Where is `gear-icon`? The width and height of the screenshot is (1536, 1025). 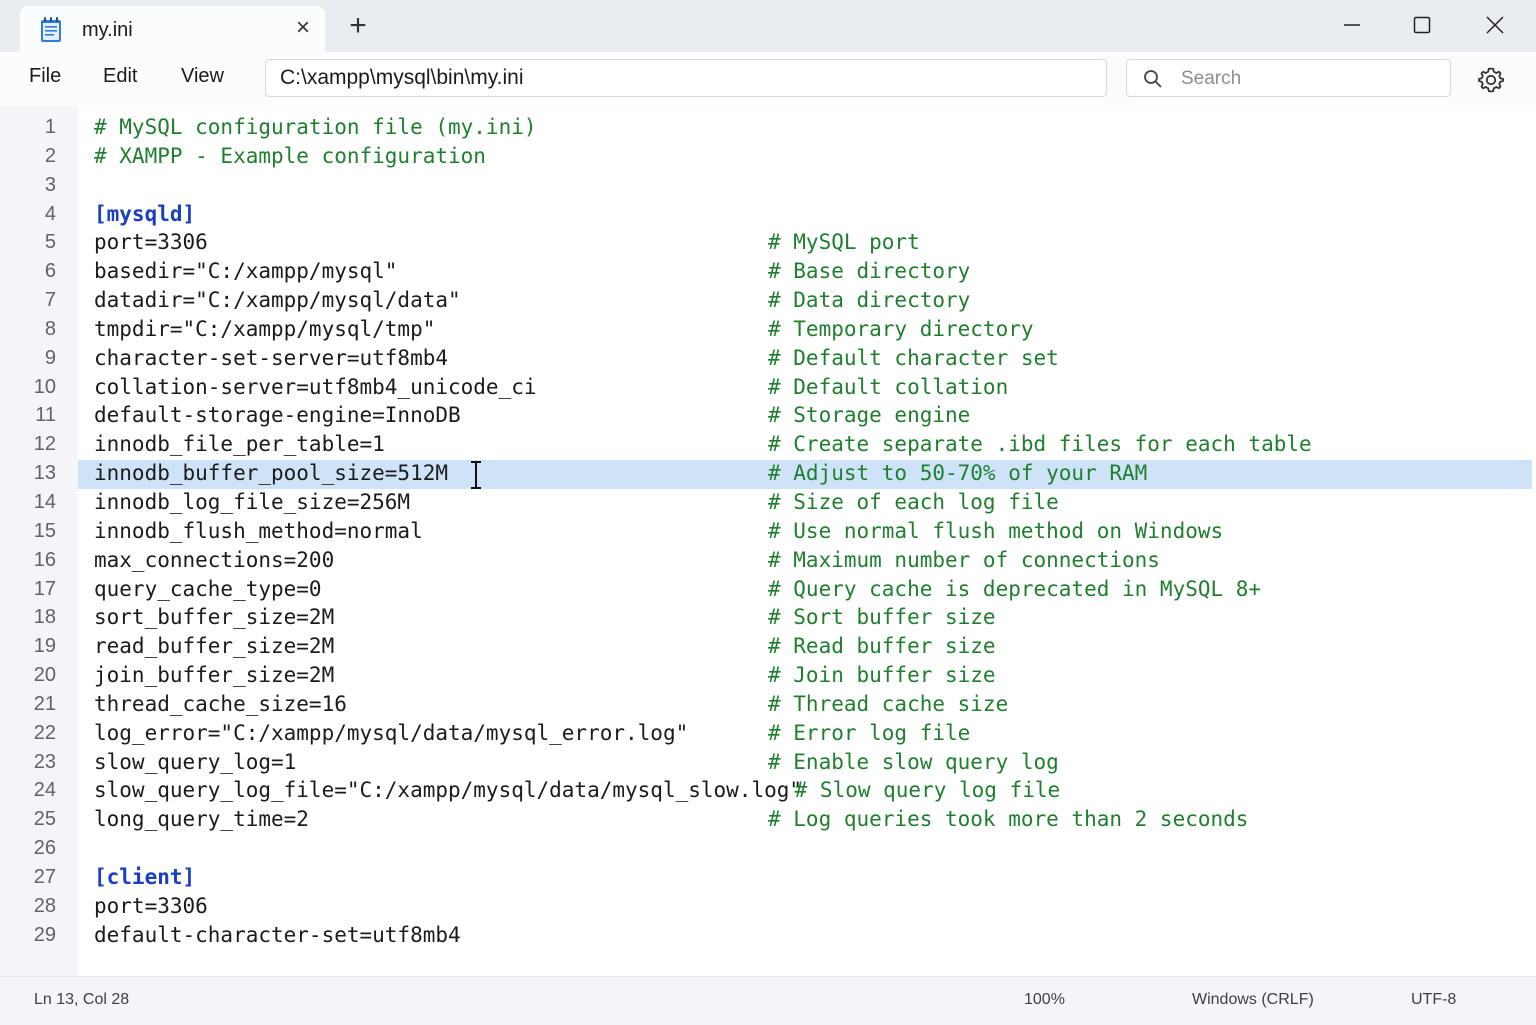
gear-icon is located at coordinates (1491, 80).